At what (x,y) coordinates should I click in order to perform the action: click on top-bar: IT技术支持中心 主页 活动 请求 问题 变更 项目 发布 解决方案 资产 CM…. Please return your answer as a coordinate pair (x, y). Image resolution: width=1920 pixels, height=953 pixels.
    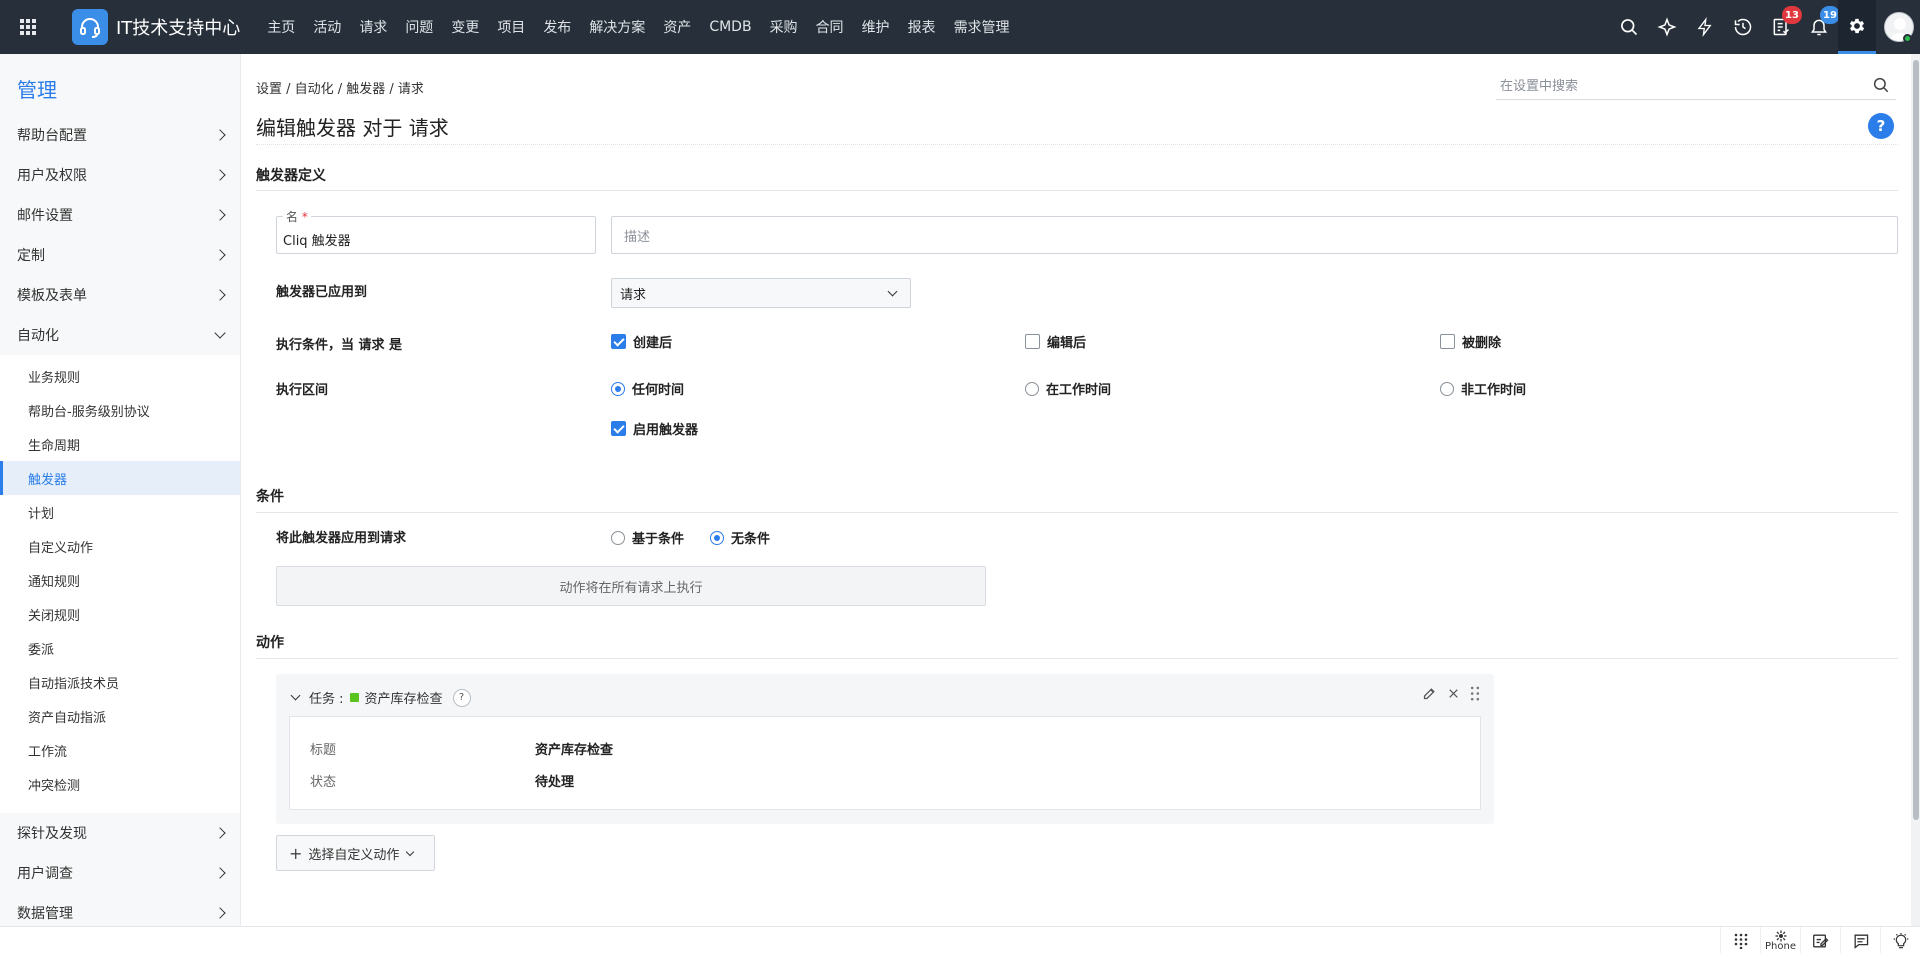
    Looking at the image, I should click on (960, 27).